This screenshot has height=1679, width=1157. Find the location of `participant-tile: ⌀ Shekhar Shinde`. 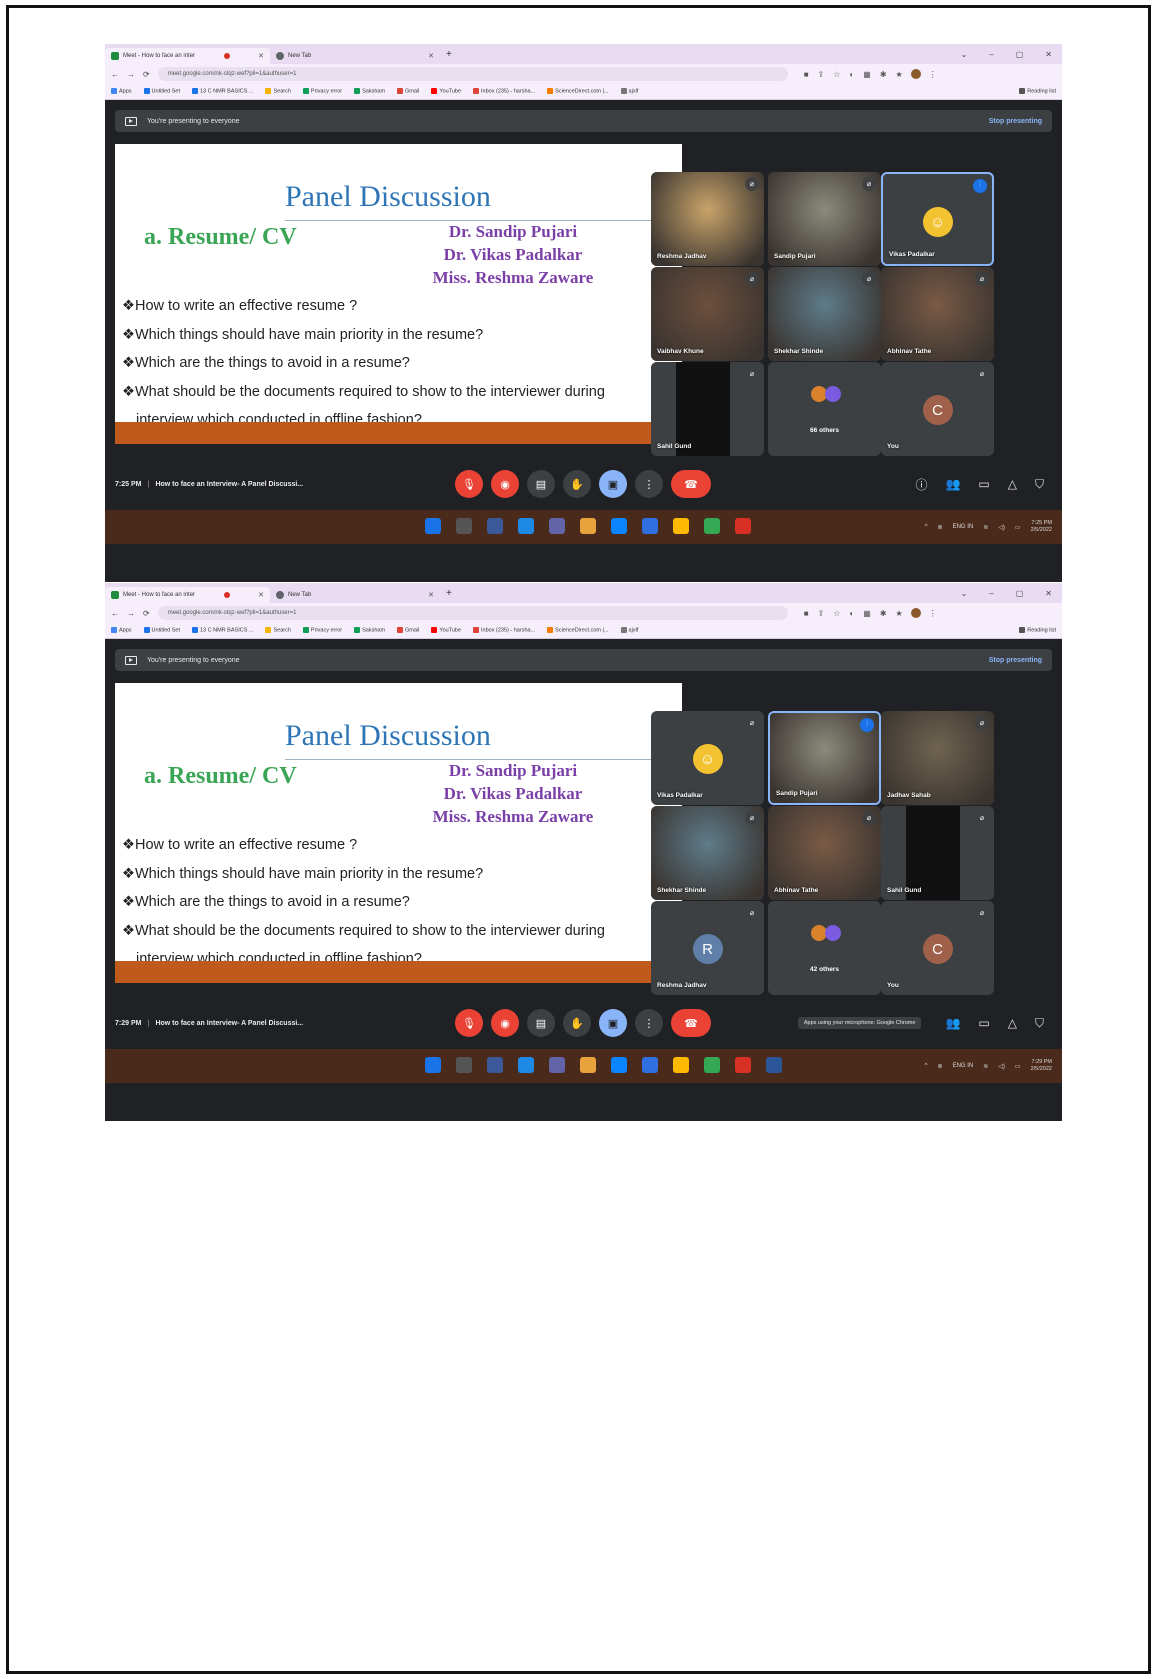

participant-tile: ⌀ Shekhar Shinde is located at coordinates (707, 853).